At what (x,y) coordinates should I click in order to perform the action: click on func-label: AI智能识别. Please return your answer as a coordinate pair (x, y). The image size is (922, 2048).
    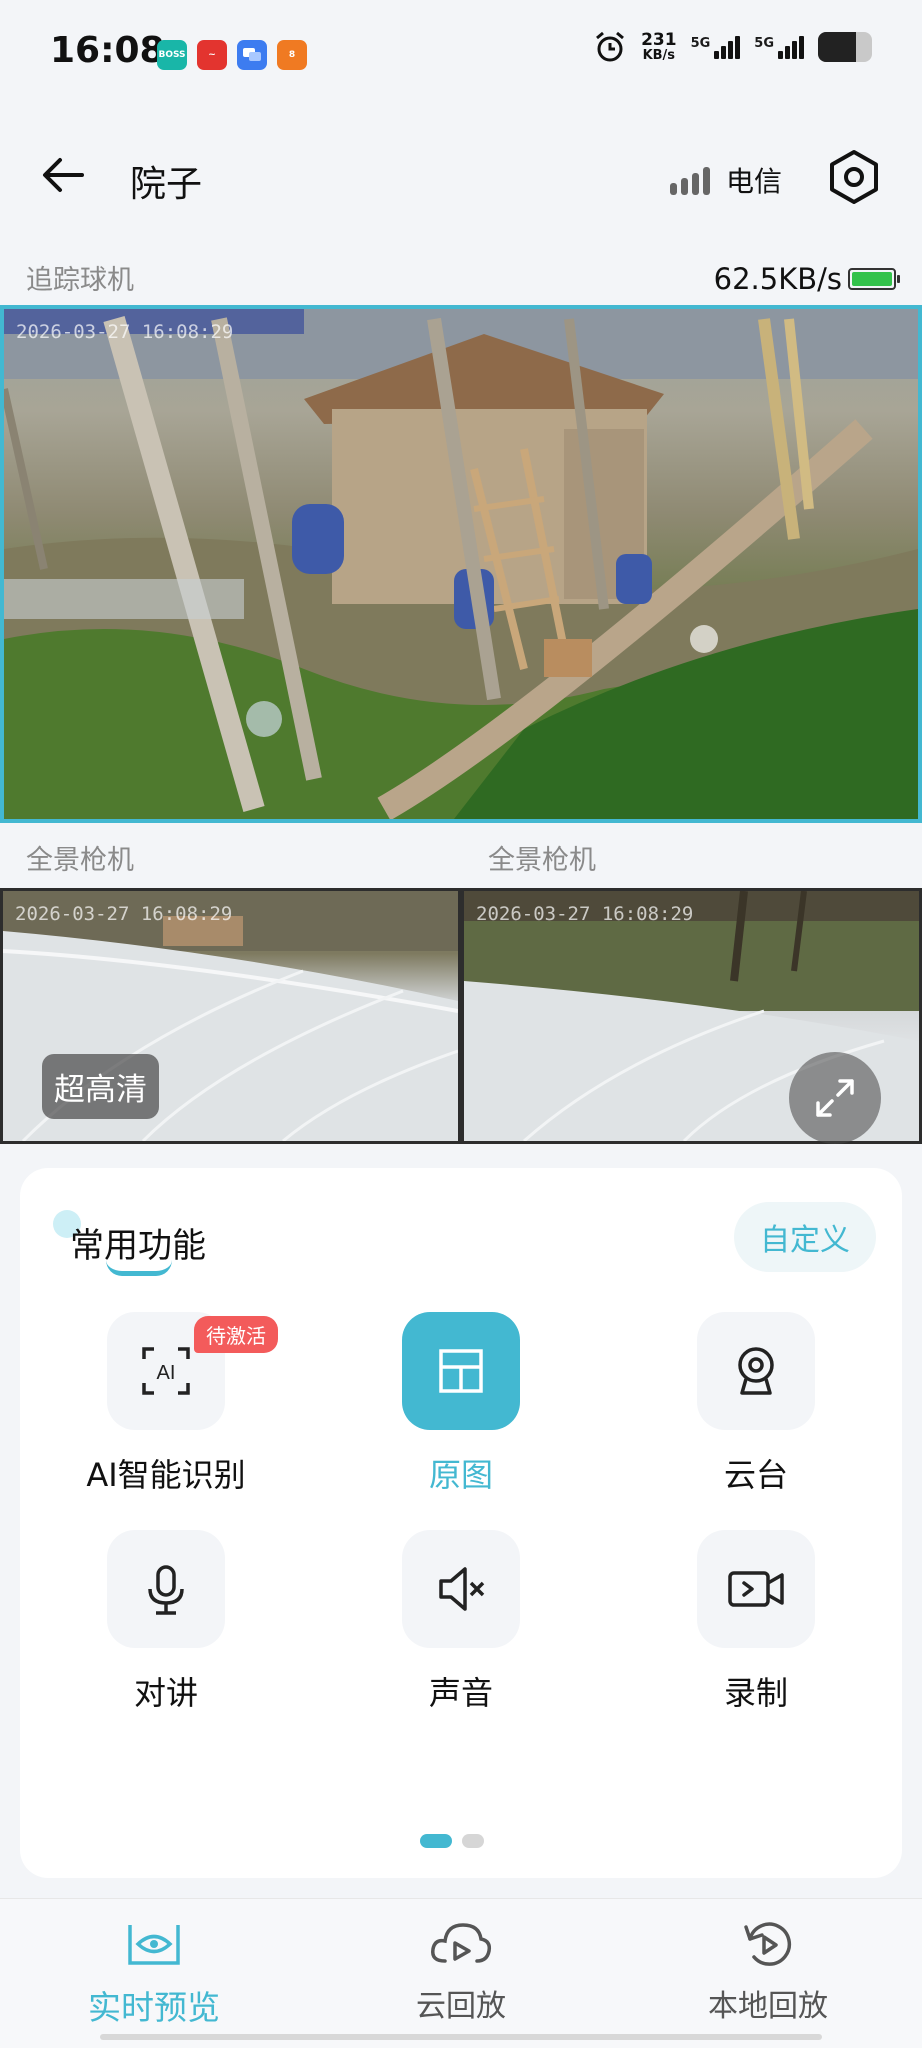
    Looking at the image, I should click on (166, 1475).